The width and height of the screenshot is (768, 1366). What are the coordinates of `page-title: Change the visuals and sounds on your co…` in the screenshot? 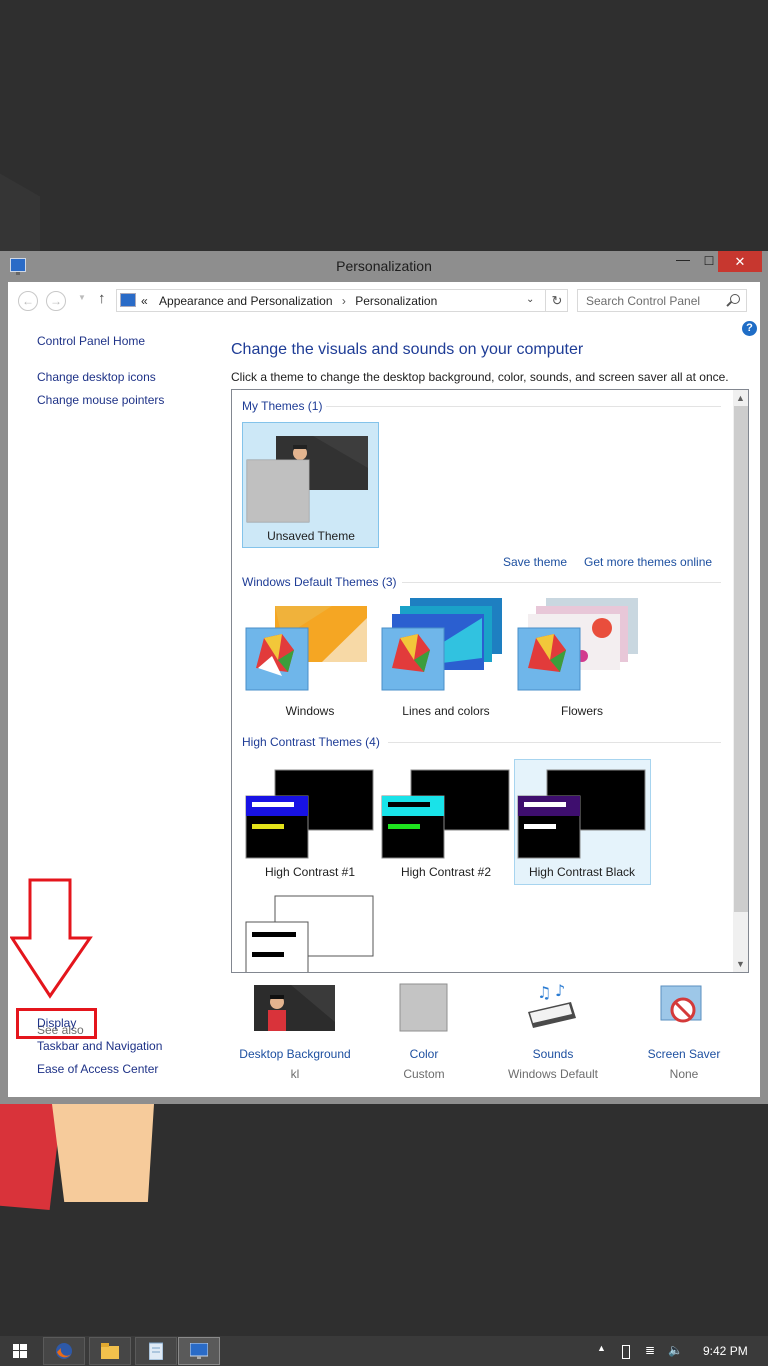 It's located at (407, 349).